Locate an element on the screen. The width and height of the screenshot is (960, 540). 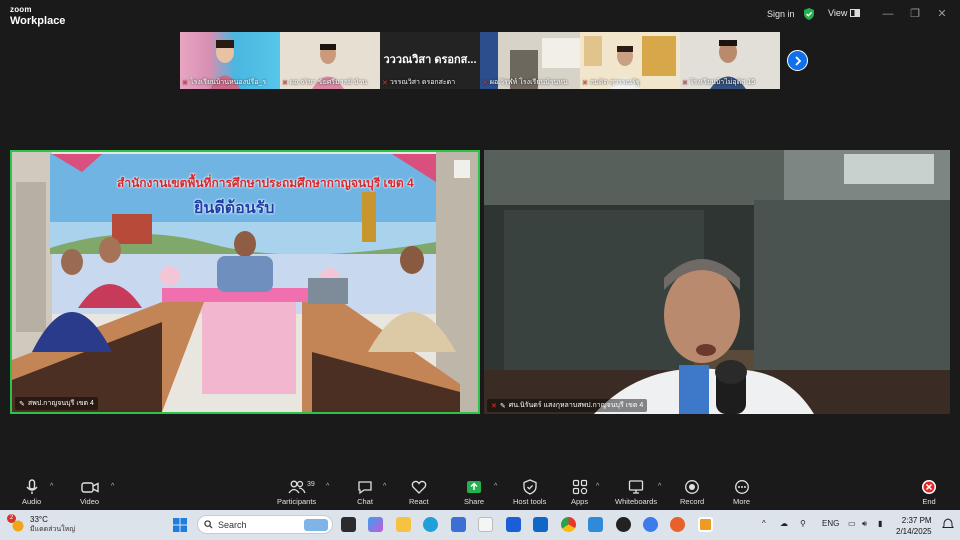
clock-date: 2/14/2025 is located at coordinates (914, 531).